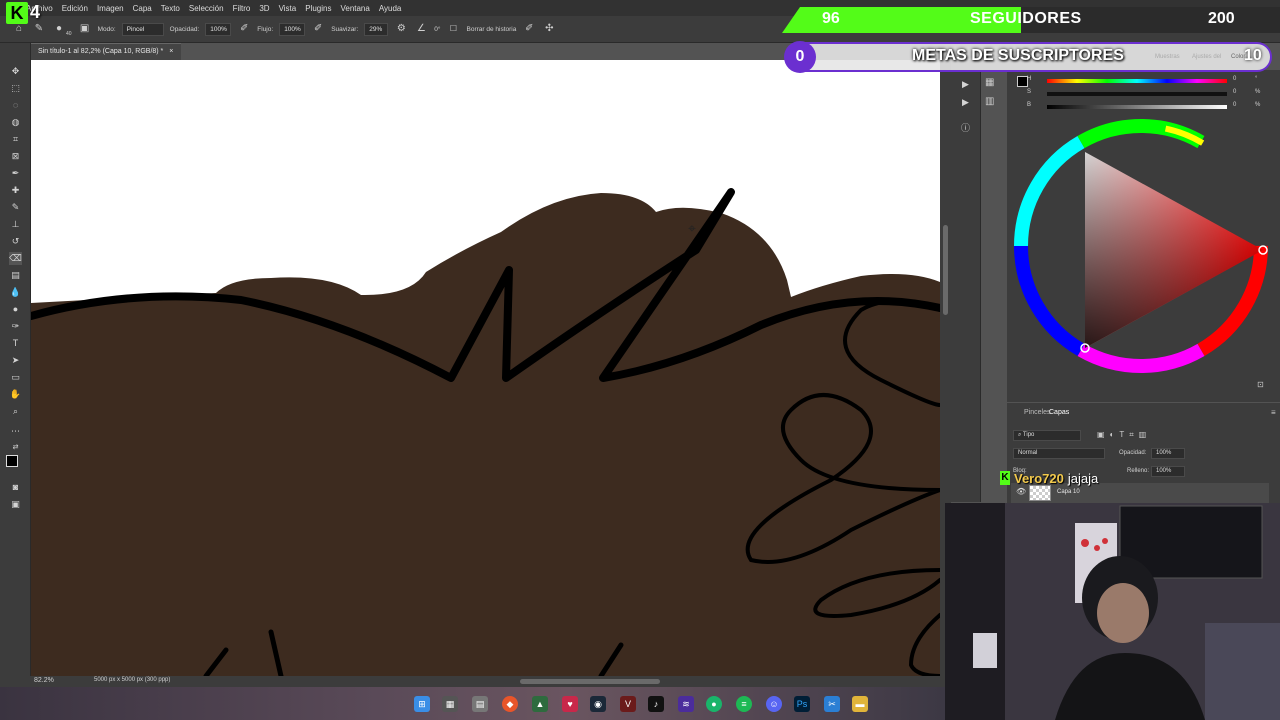 This screenshot has width=1280, height=720. I want to click on messenger-app-icon: ●, so click(714, 704).